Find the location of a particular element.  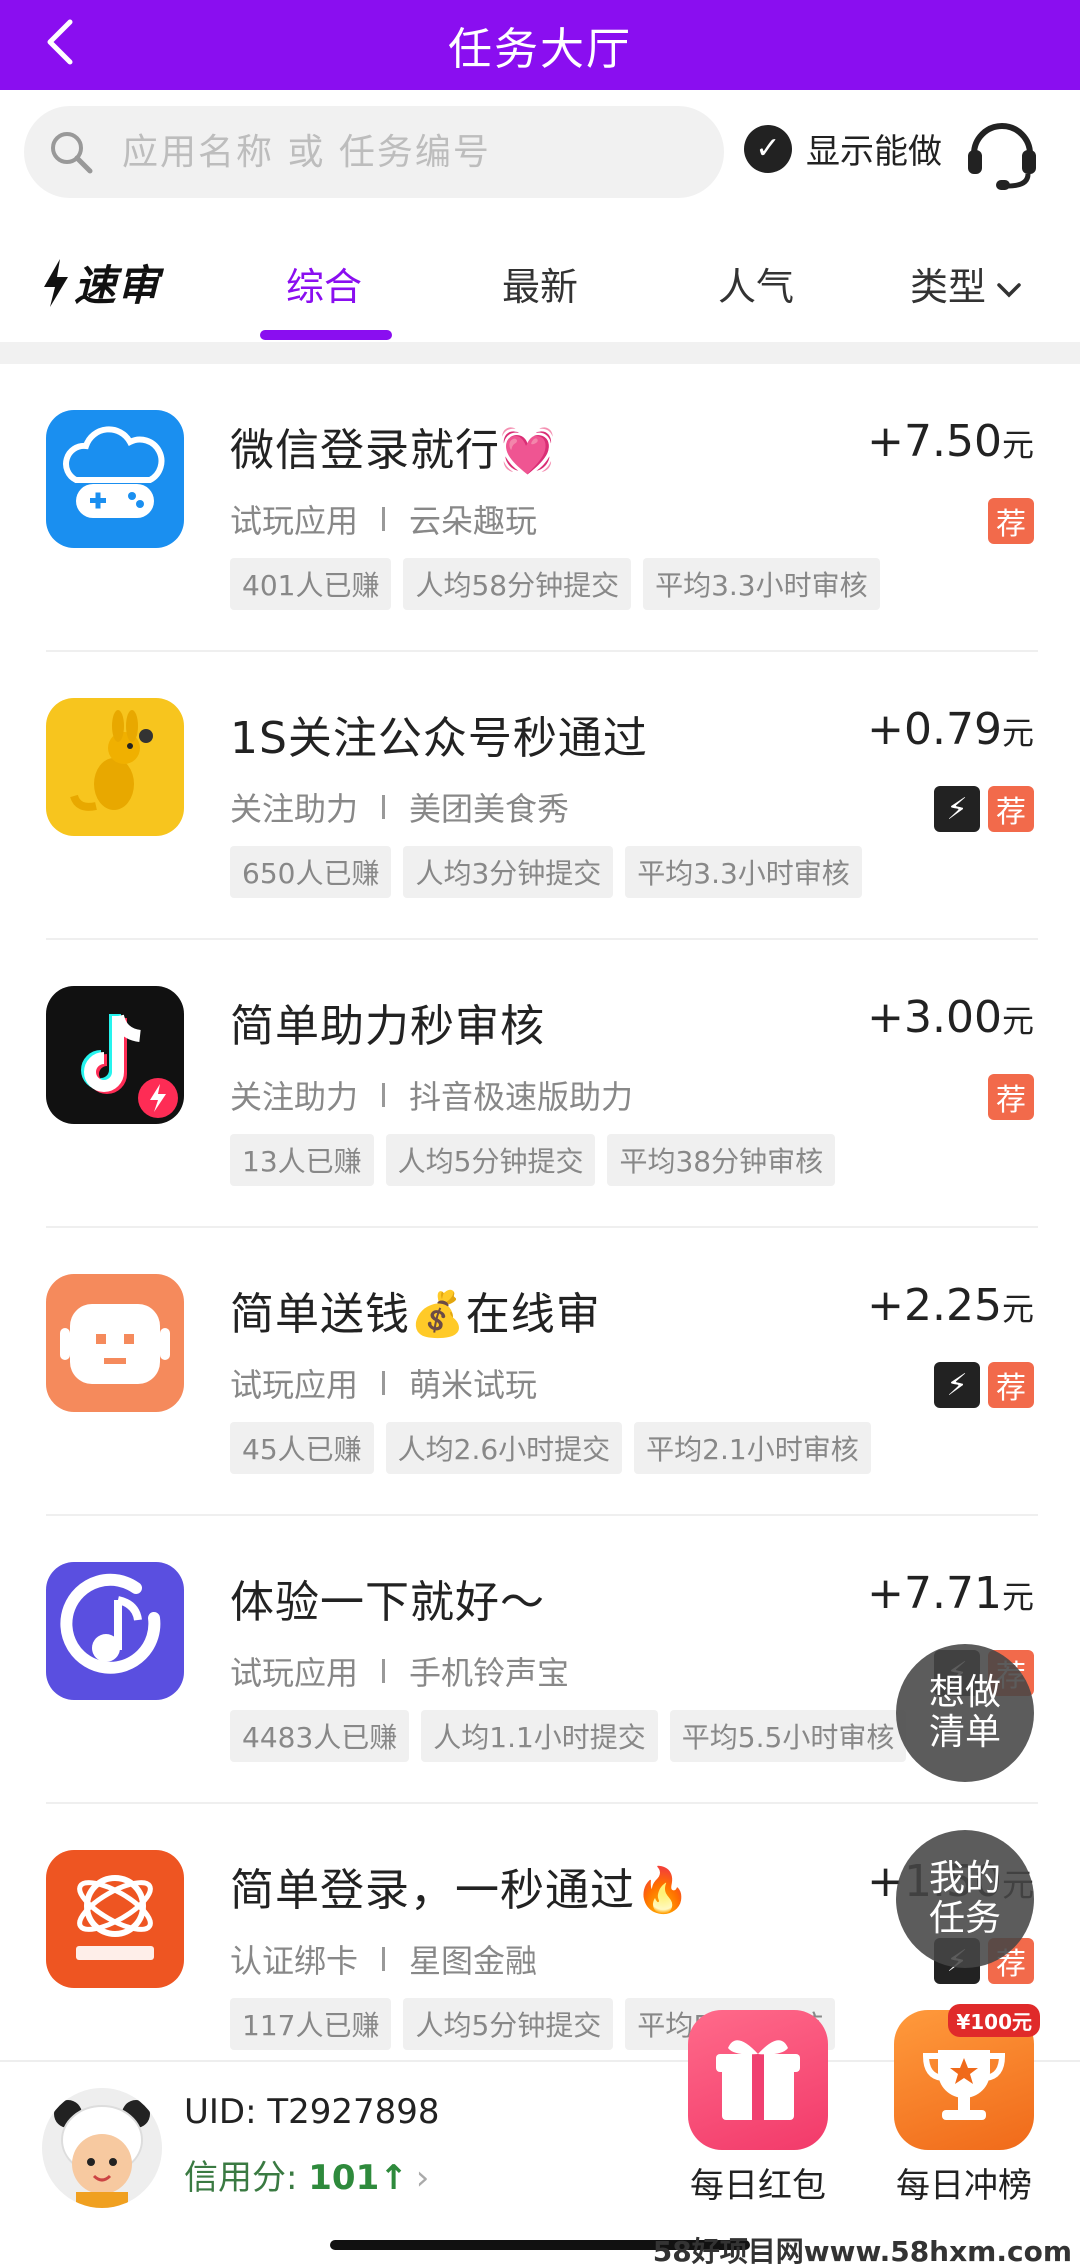

music-note-icon is located at coordinates (115, 1631).